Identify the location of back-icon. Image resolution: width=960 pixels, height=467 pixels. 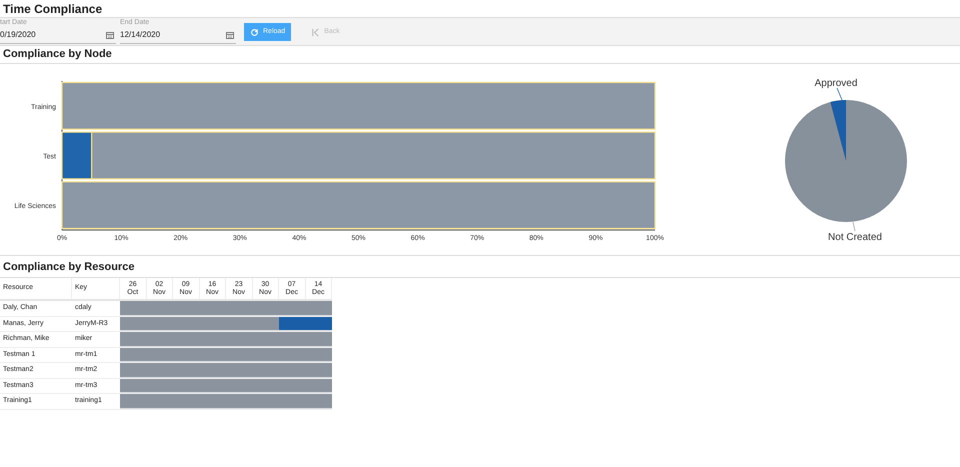
(315, 32).